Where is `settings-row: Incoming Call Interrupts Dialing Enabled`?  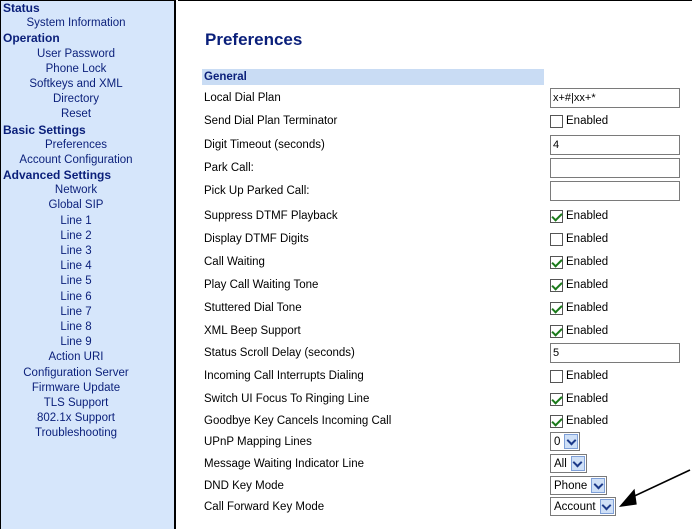
settings-row: Incoming Call Interrupts Dialing Enabled is located at coordinates (442, 377).